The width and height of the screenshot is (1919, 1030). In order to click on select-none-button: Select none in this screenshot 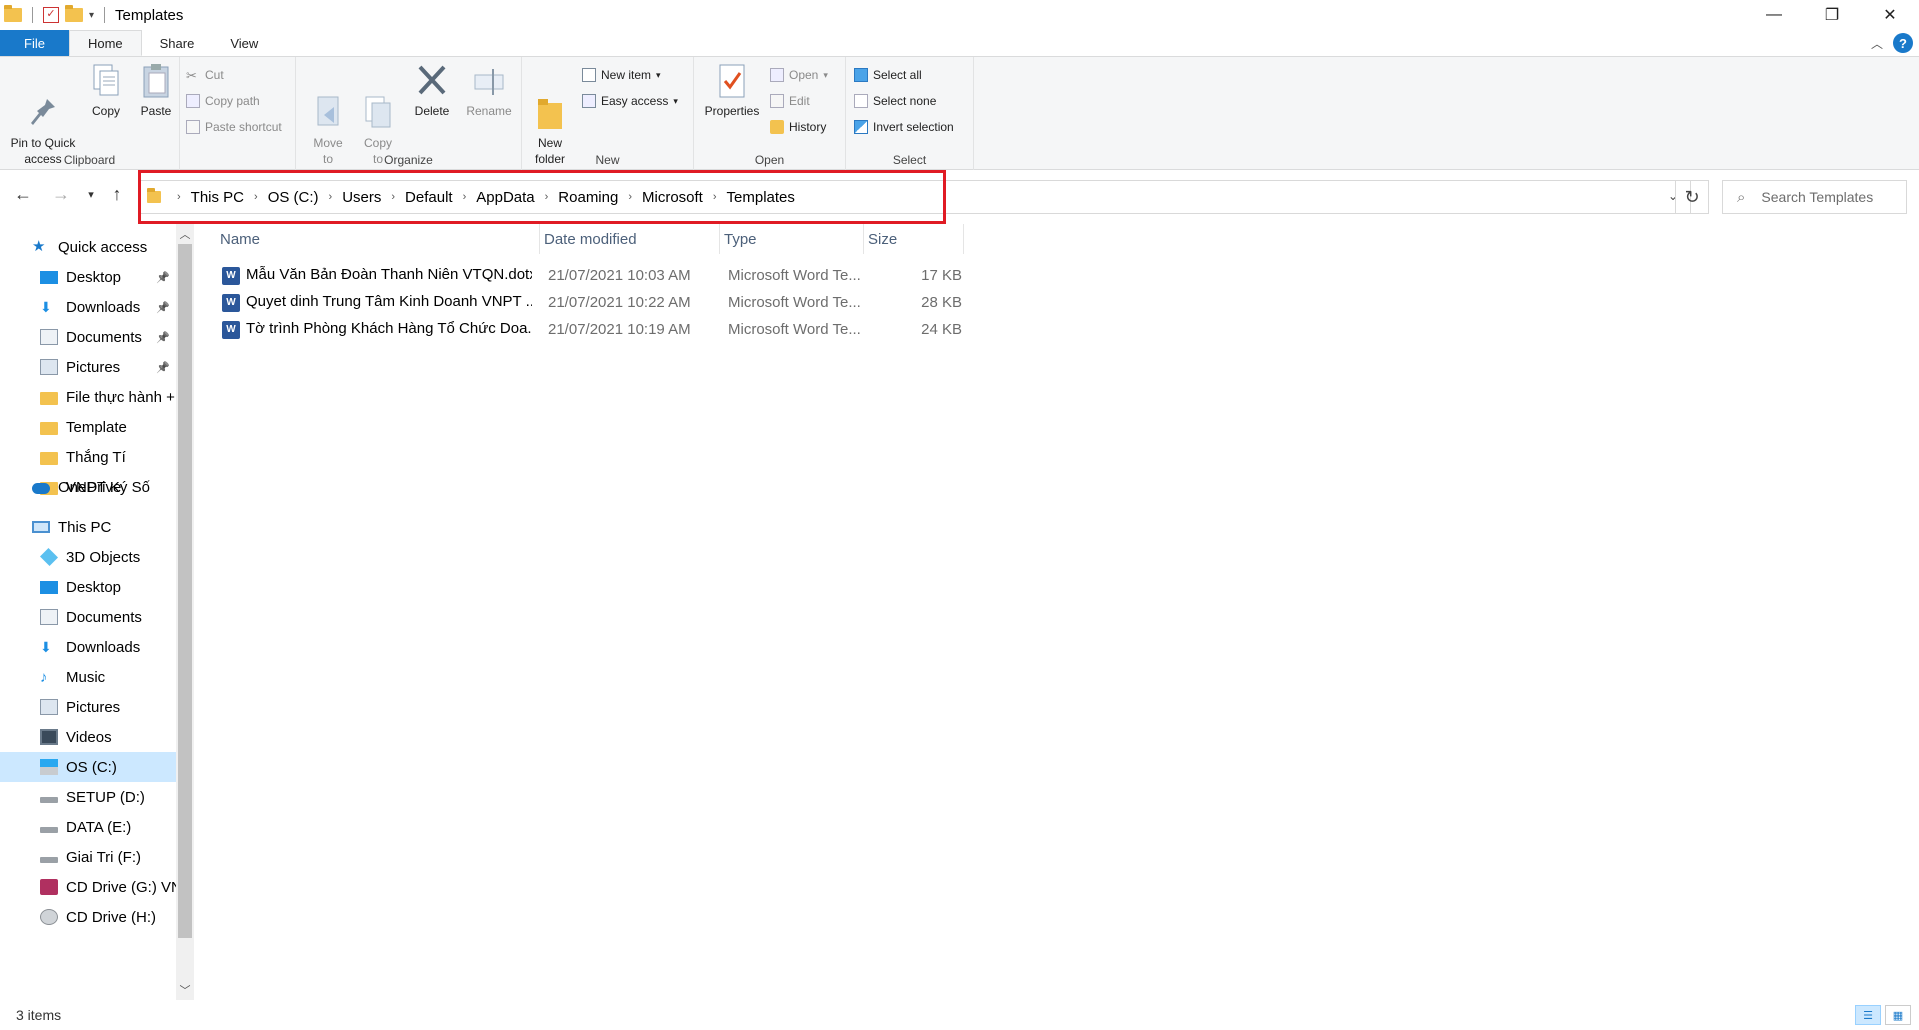, I will do `click(895, 101)`.